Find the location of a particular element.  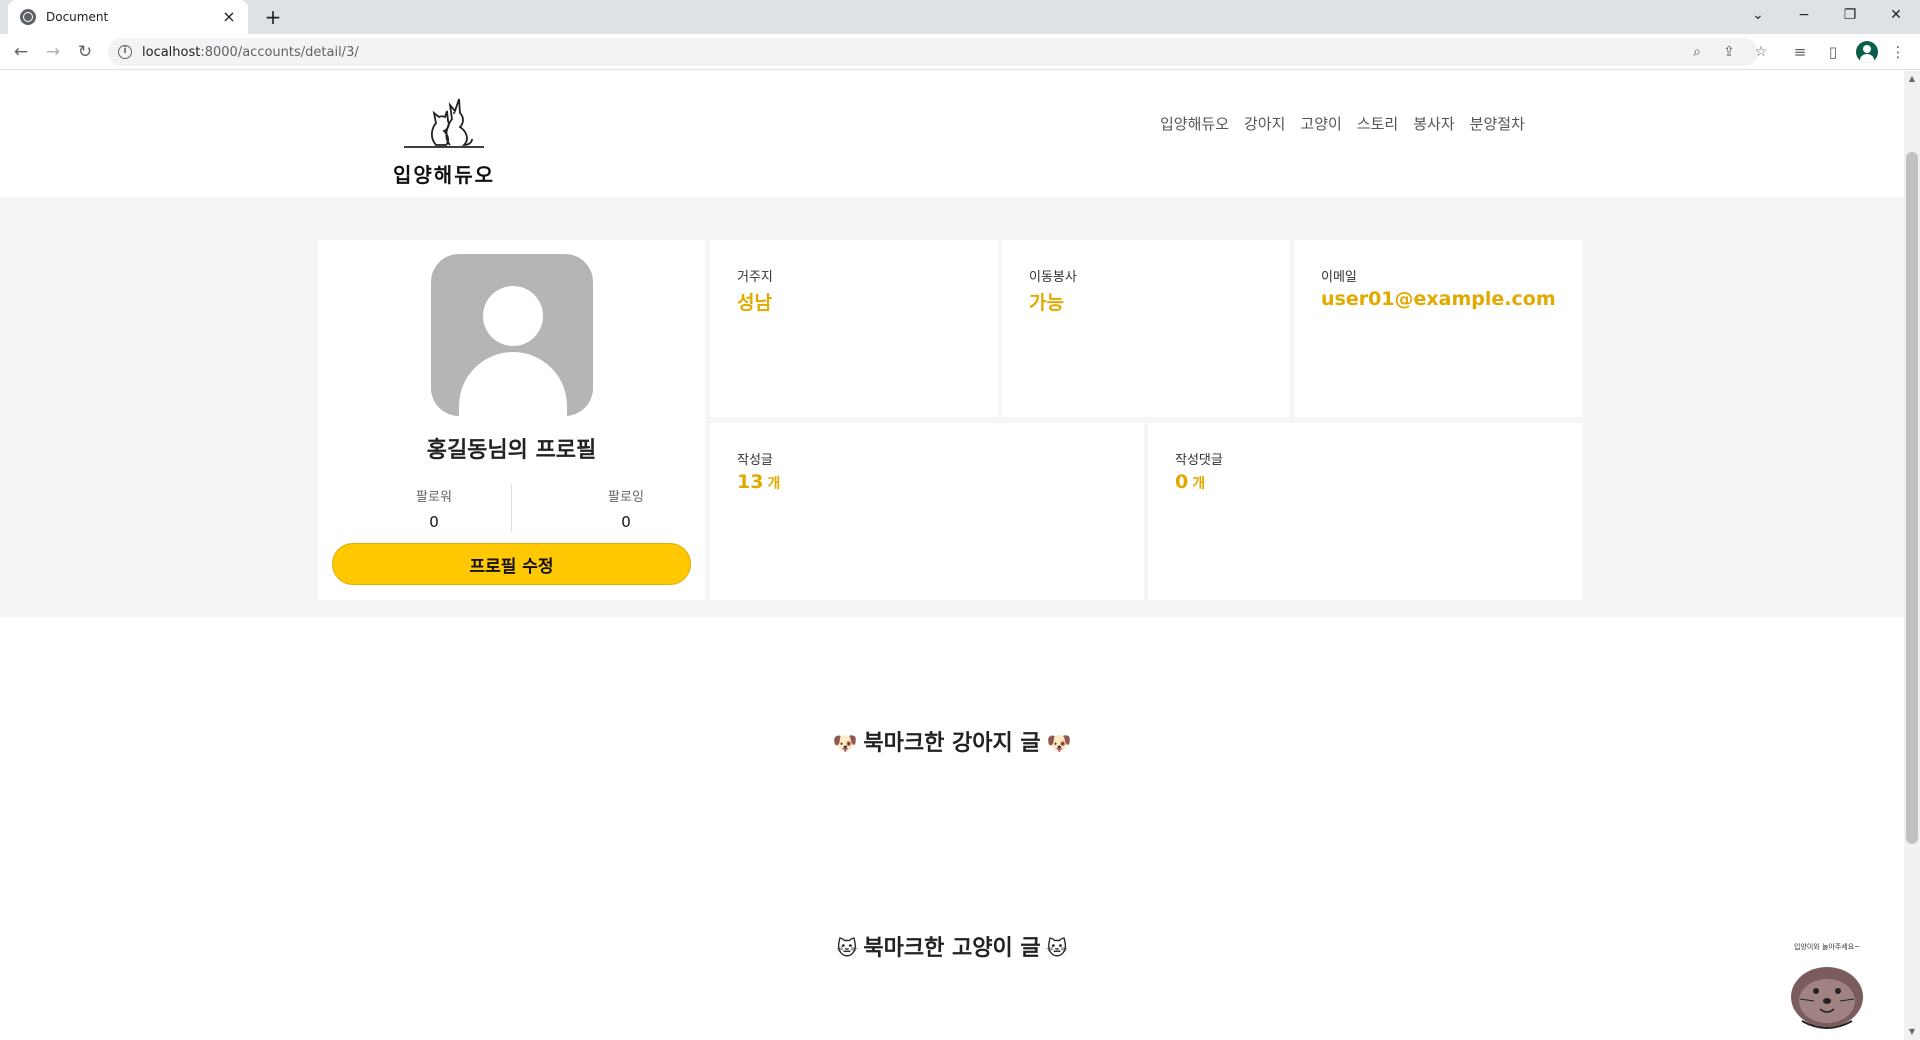

user-head-icon is located at coordinates (513, 316).